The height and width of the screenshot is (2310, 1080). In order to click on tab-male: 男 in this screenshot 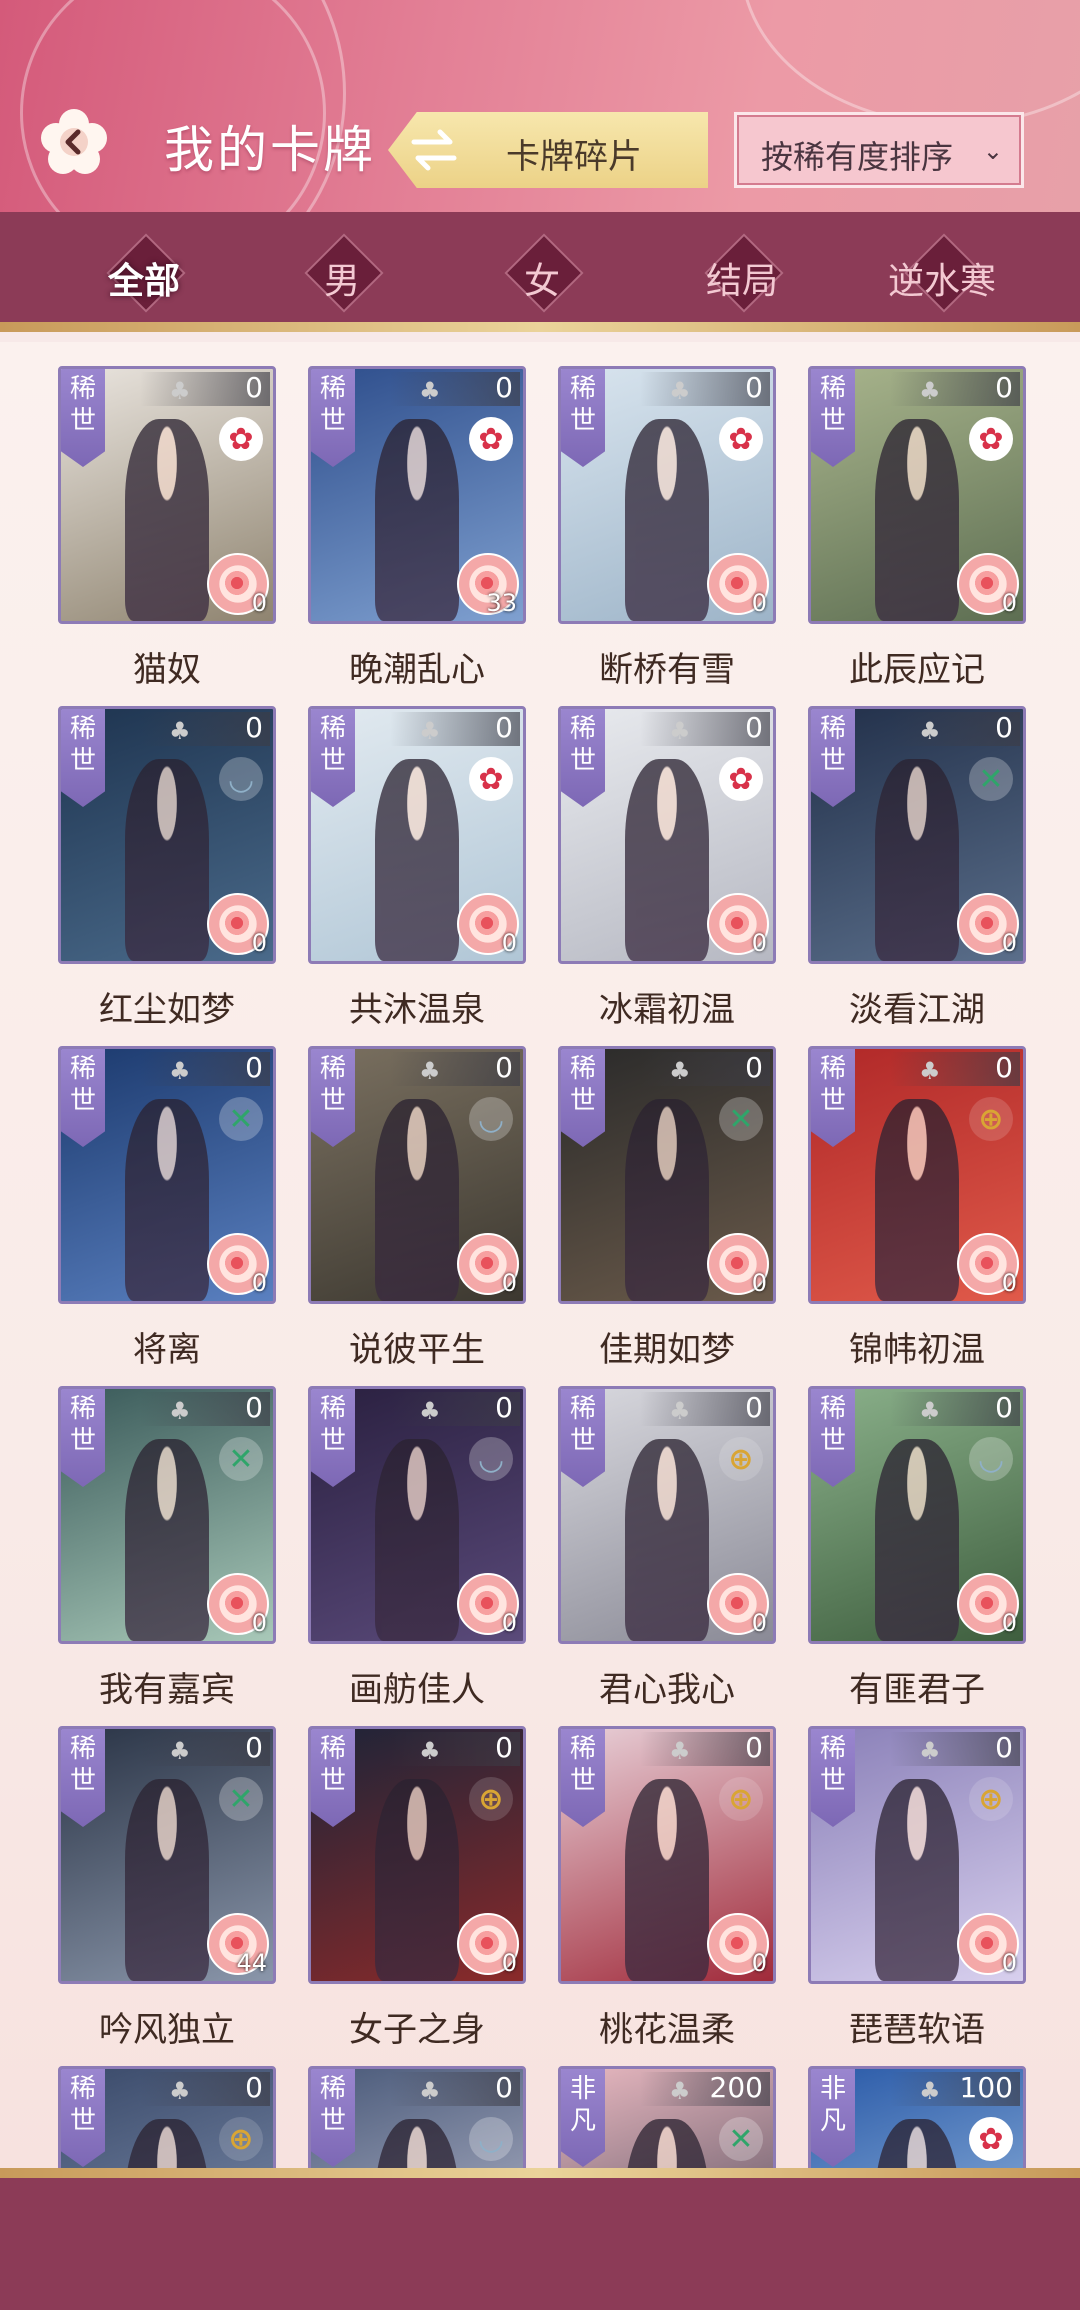, I will do `click(342, 271)`.